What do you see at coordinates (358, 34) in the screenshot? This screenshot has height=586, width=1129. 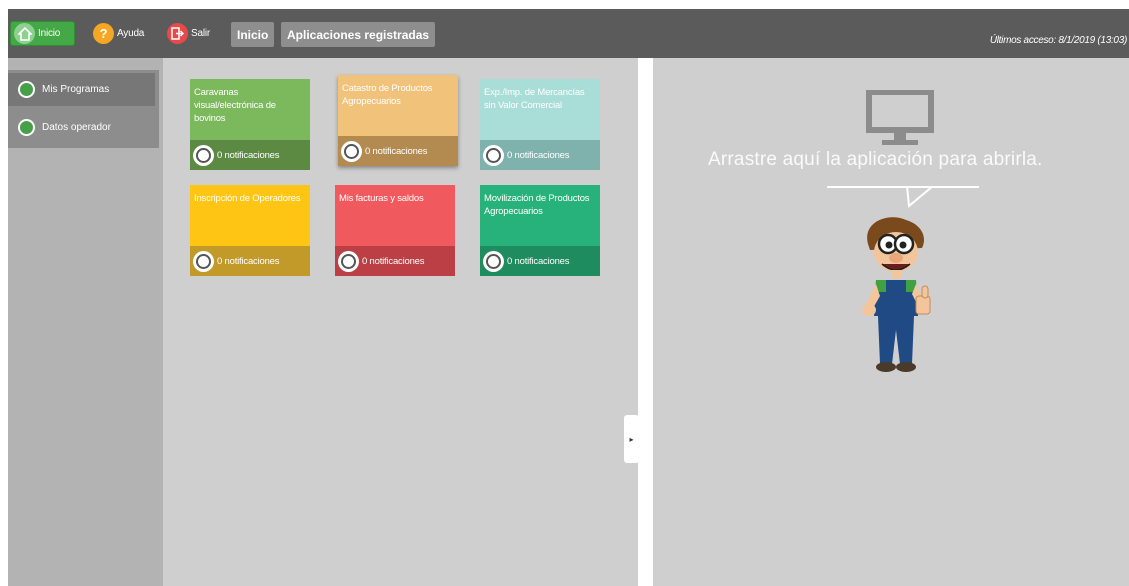 I see `breadcrumb-aplicaciones: Aplicaciones registradas` at bounding box center [358, 34].